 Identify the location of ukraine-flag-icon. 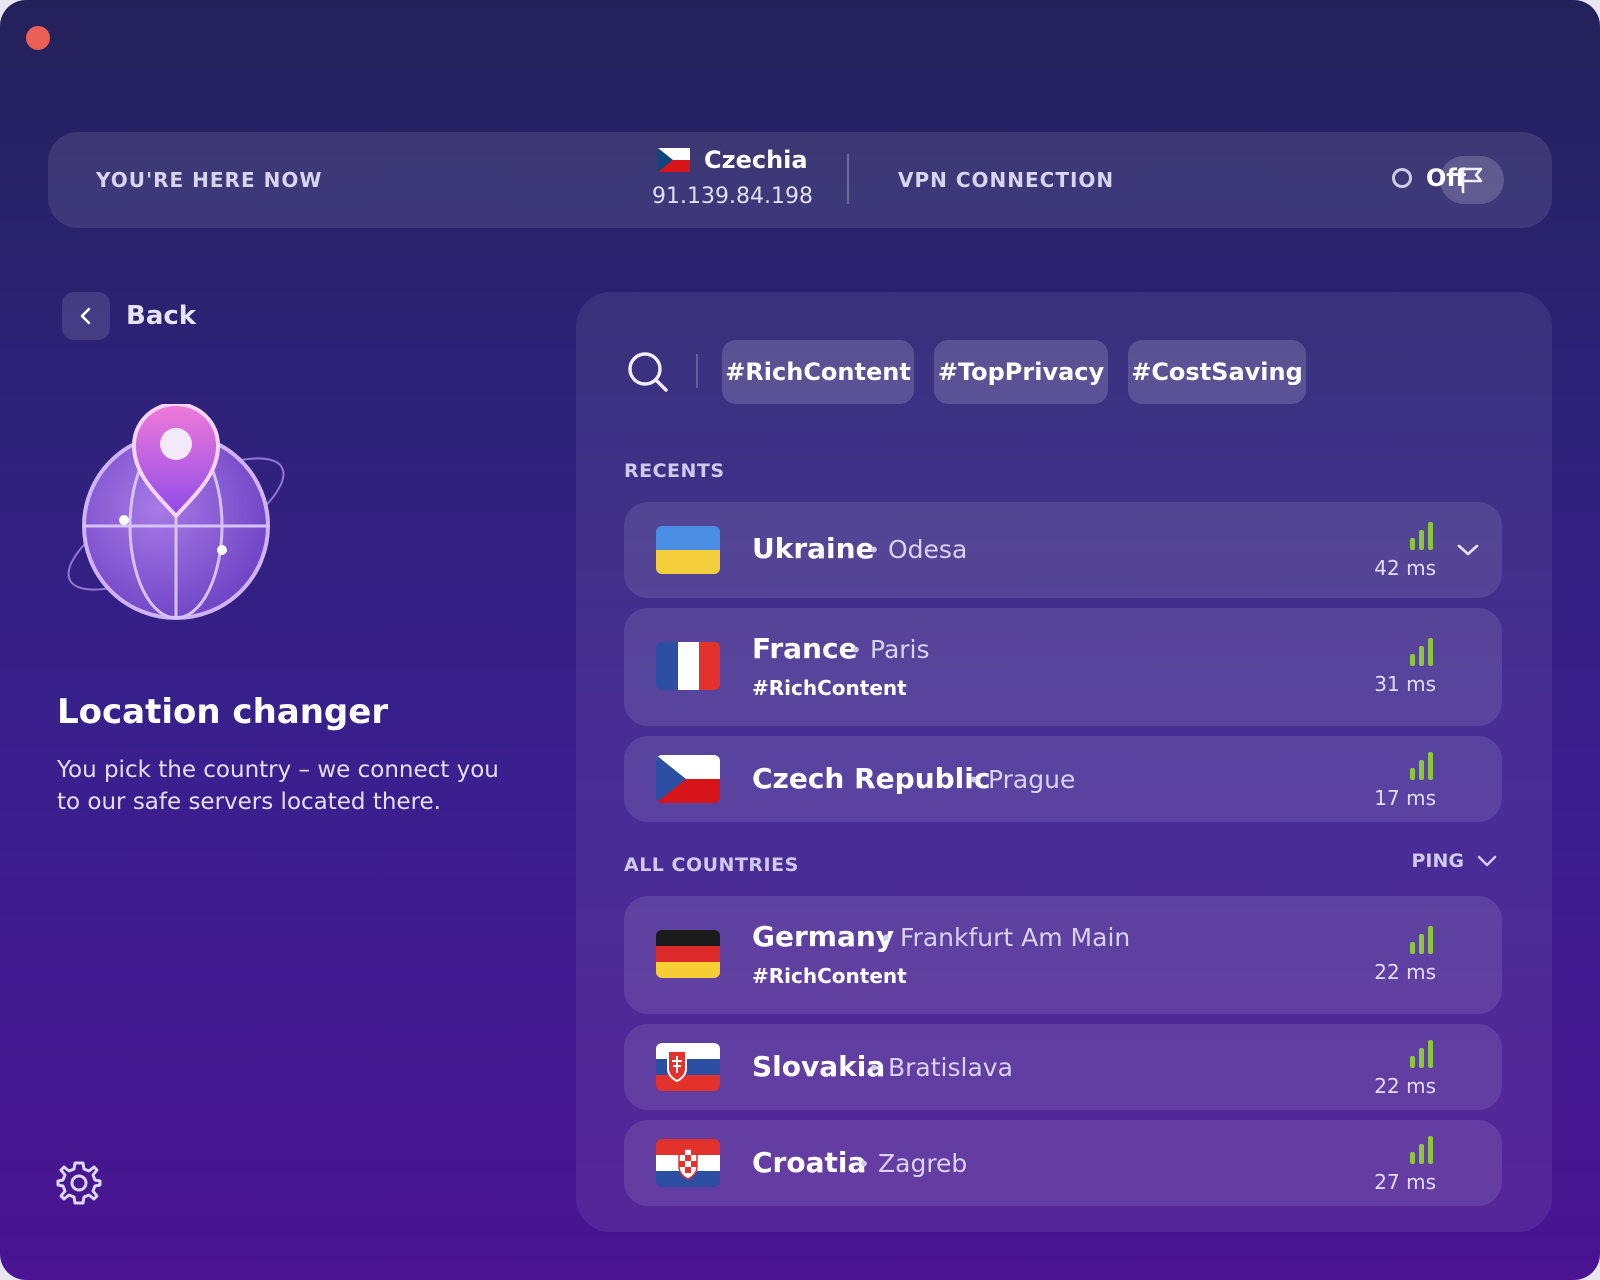
(688, 550).